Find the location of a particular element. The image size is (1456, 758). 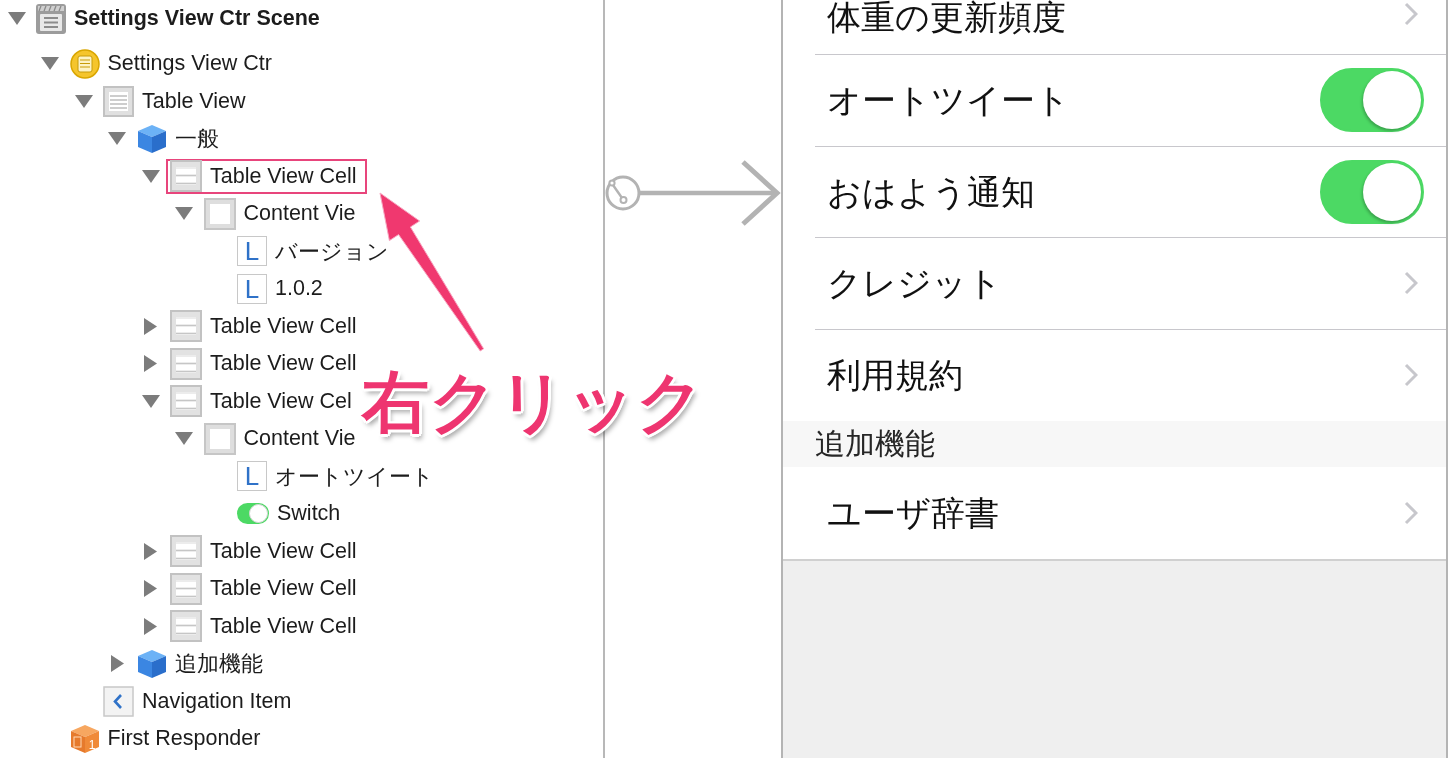

cell-label: クレジット is located at coordinates (914, 283).